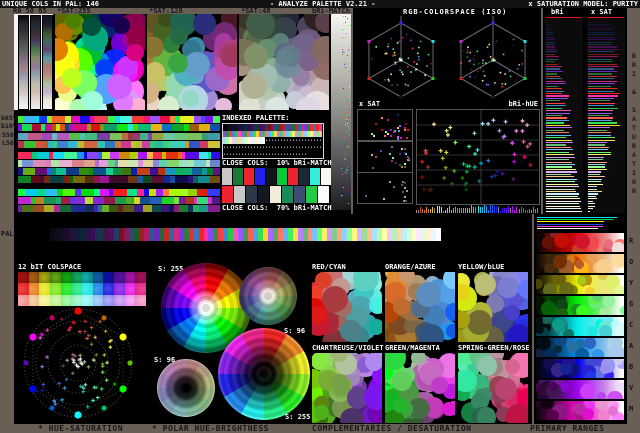 This screenshot has height=433, width=640. I want to click on bri-and-saturation-side-label: BRI & SATURATION, so click(634, 124).